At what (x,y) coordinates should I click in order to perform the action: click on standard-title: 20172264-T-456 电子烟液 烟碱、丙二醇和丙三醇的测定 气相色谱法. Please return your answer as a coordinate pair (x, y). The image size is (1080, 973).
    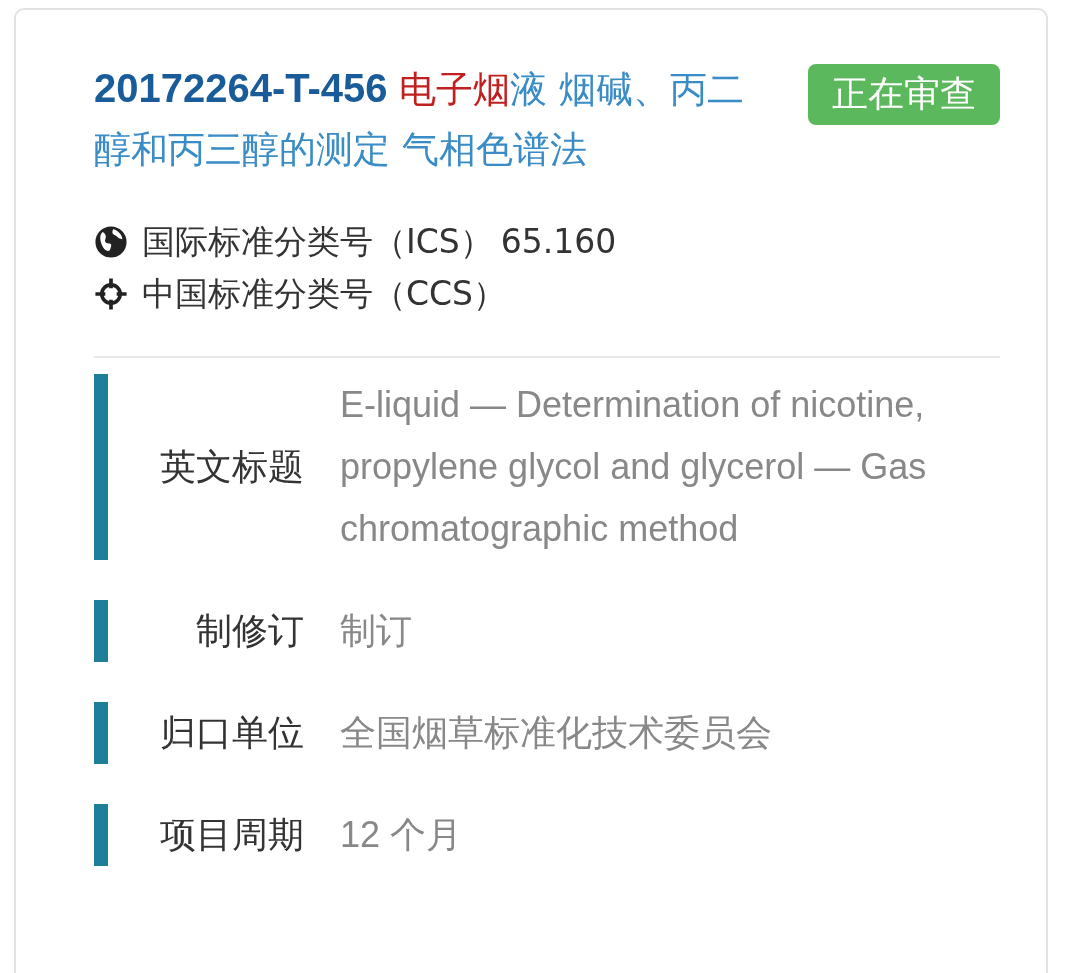
    Looking at the image, I should click on (420, 119).